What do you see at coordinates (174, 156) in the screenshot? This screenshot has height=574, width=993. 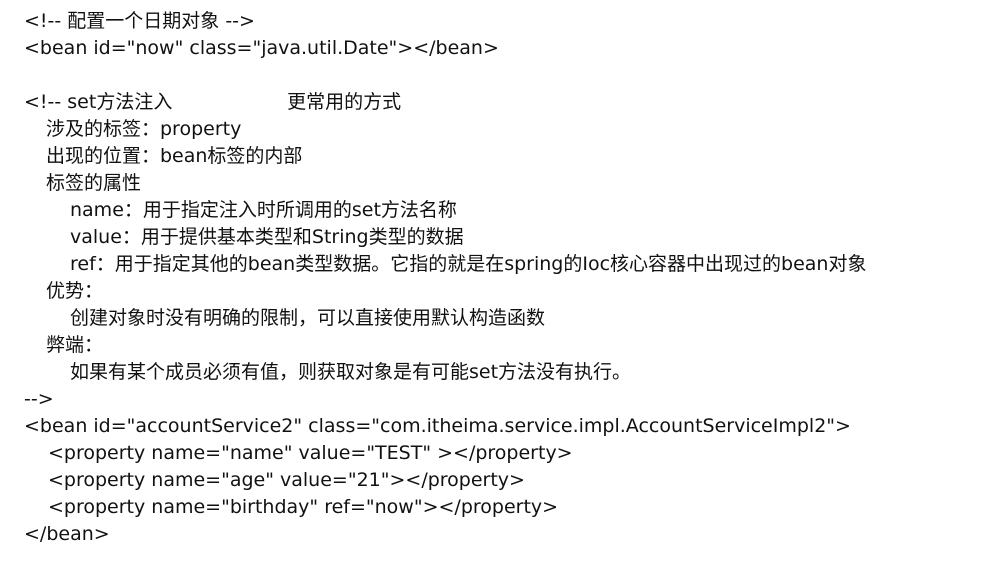 I see `note-position: 出现的位置：bean标签的内部` at bounding box center [174, 156].